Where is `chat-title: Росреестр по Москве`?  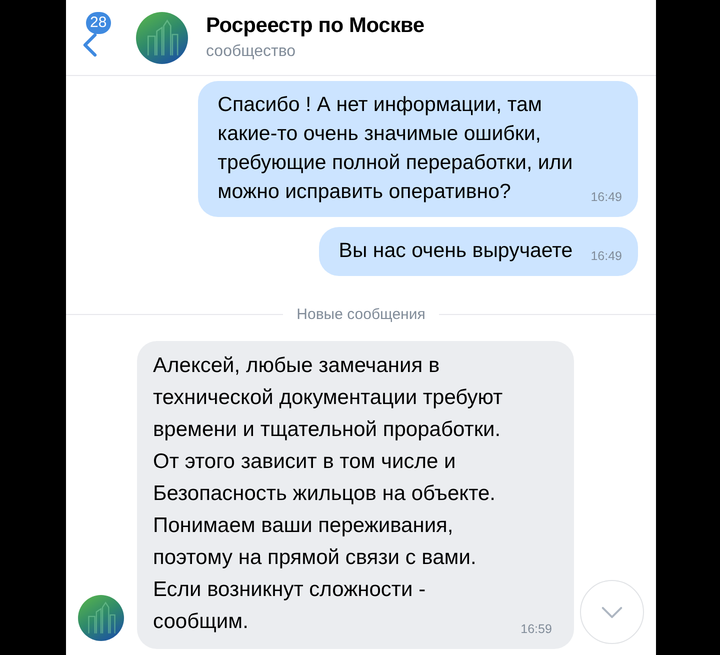
chat-title: Росреестр по Москве is located at coordinates (315, 26).